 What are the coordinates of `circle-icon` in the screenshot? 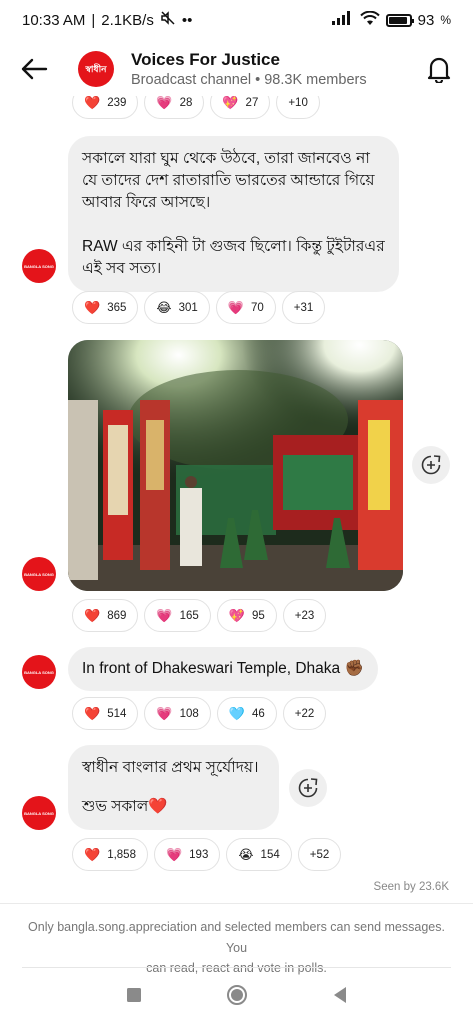 It's located at (236, 994).